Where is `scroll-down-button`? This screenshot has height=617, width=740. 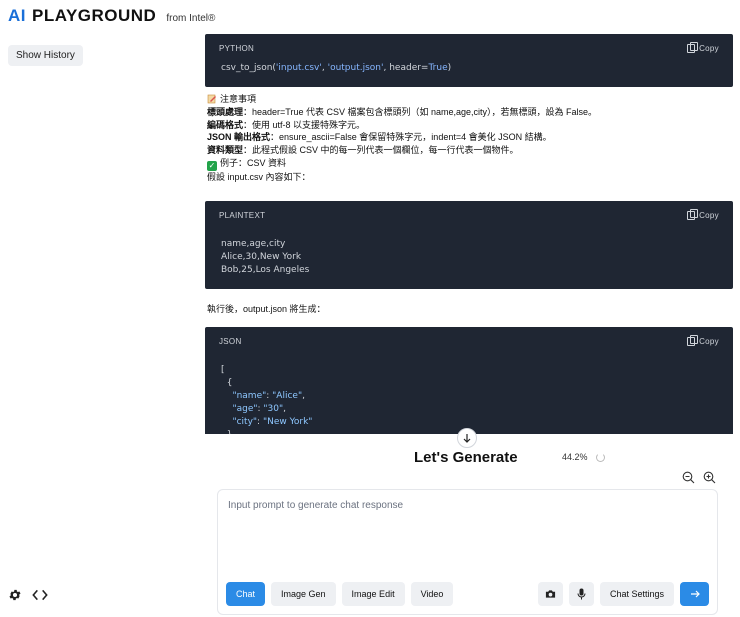 scroll-down-button is located at coordinates (467, 438).